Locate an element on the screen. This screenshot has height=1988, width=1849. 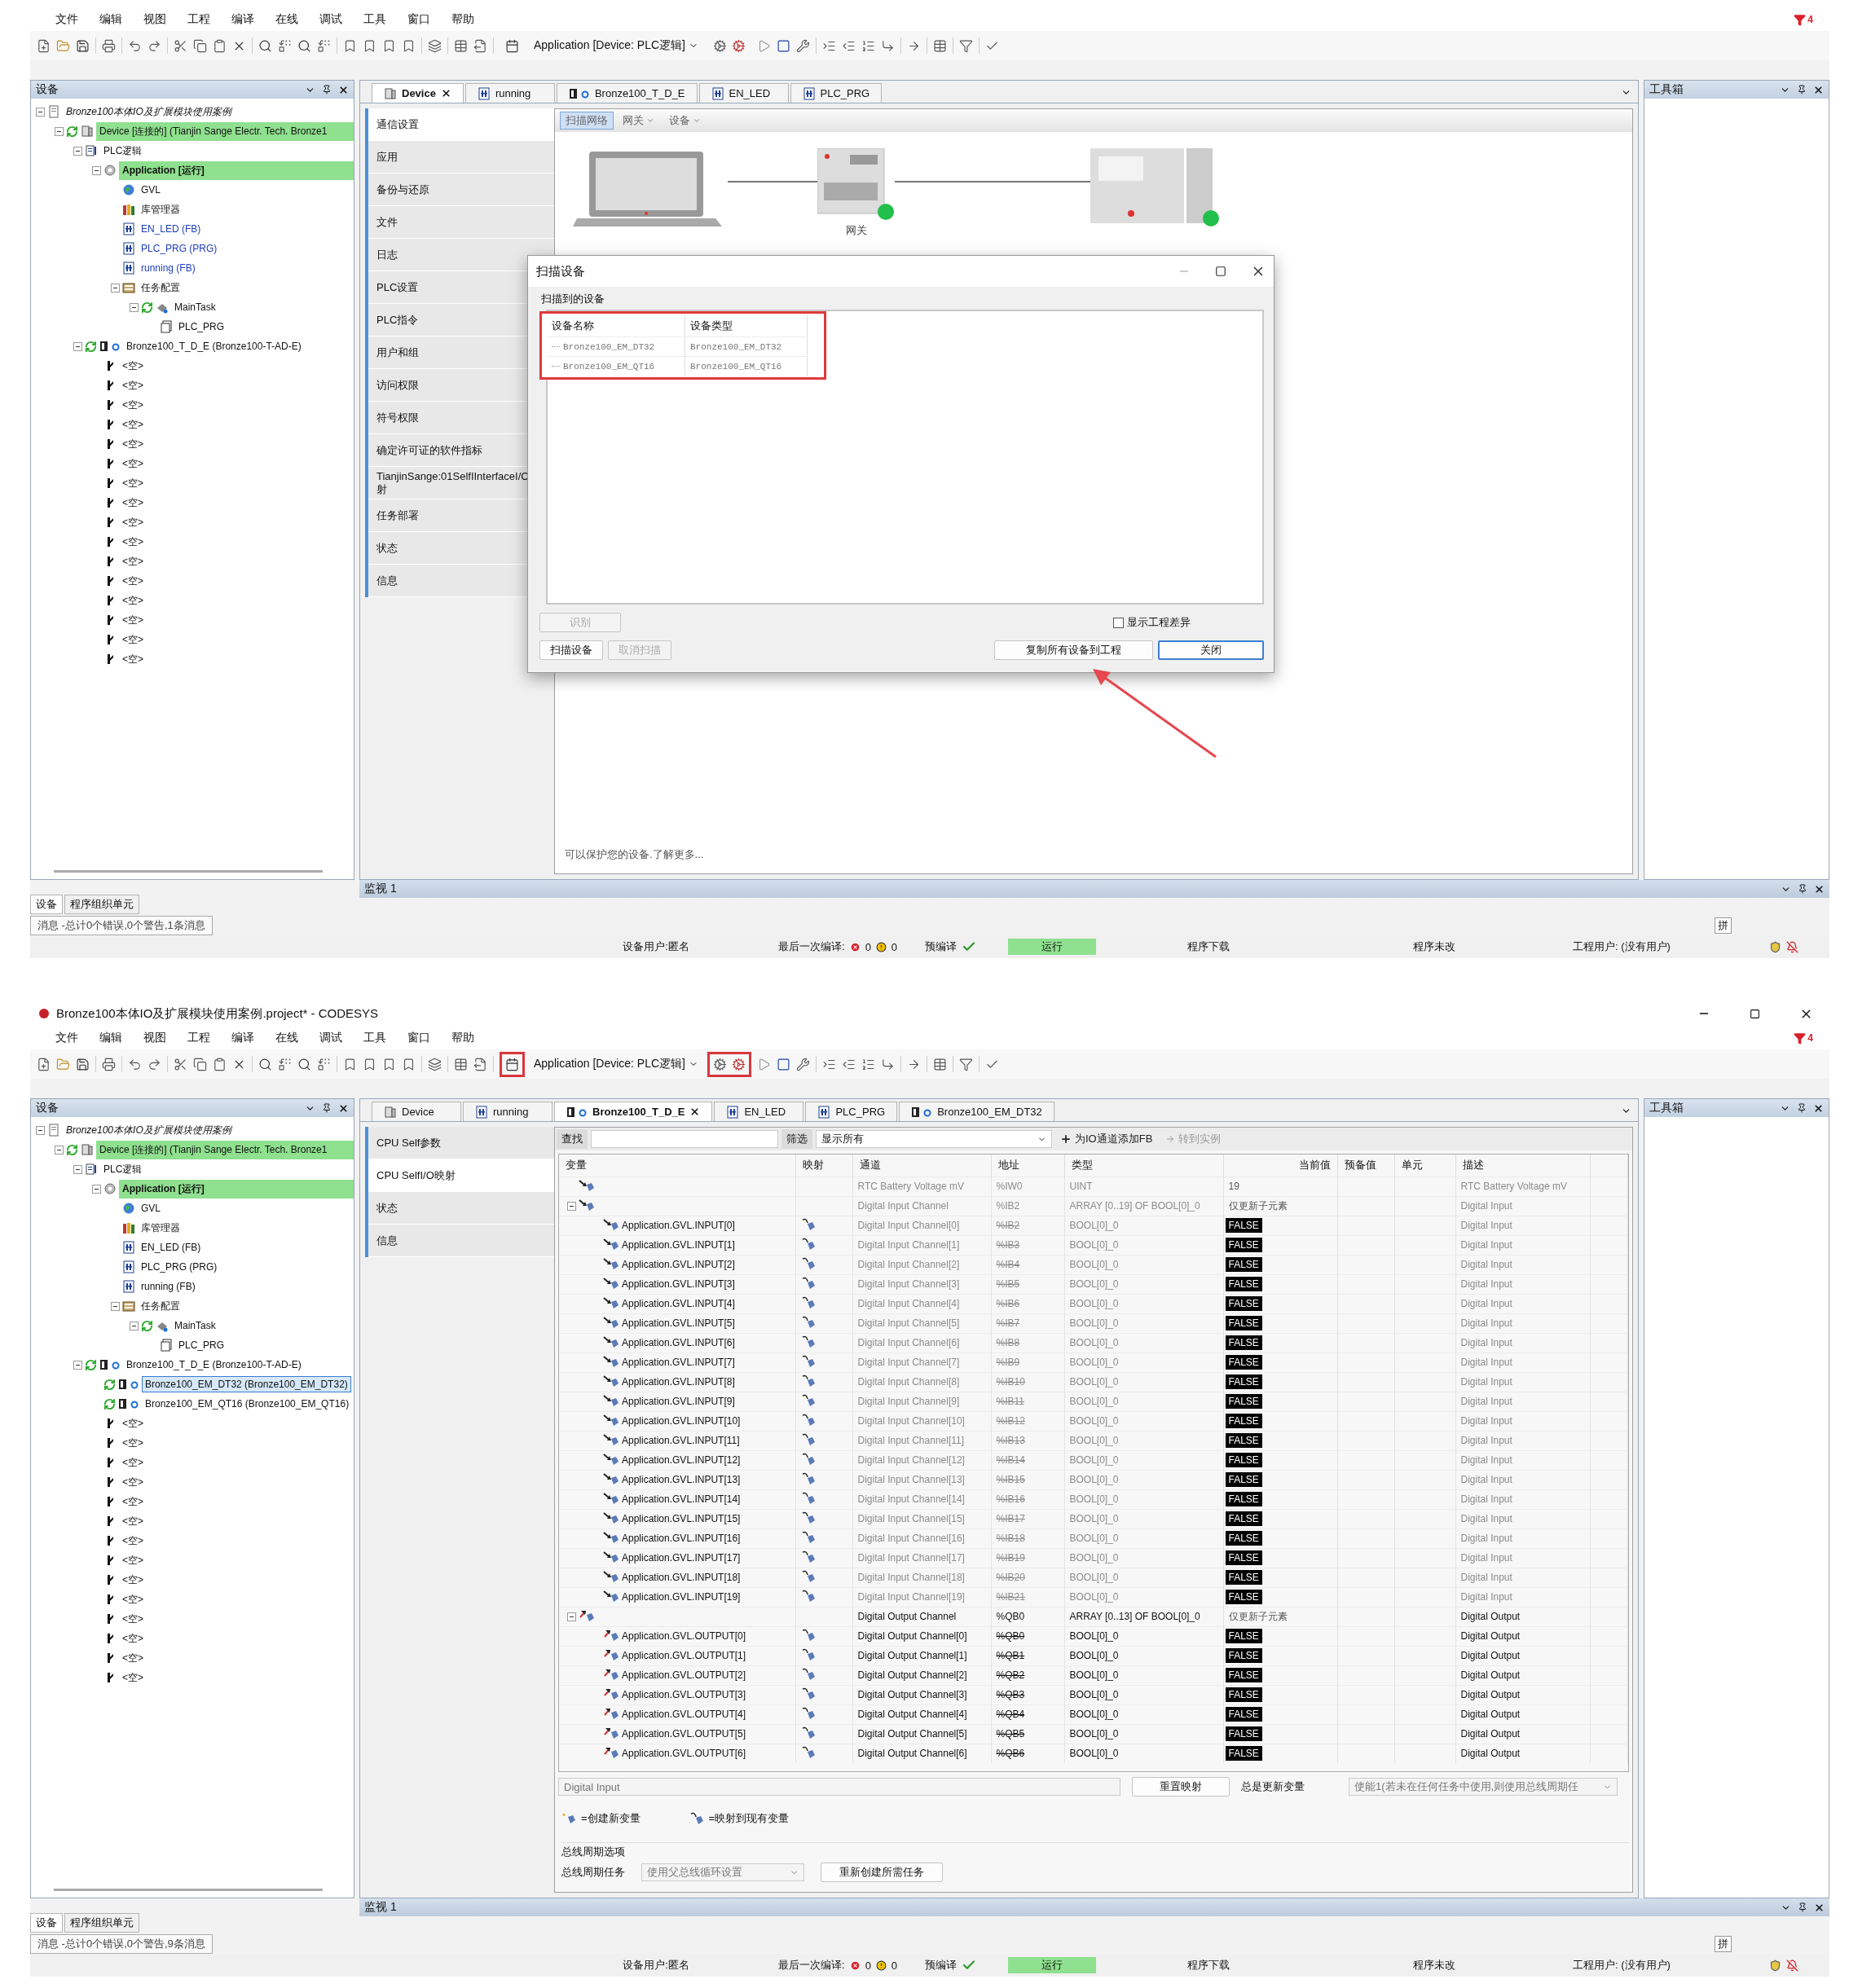
table-icon is located at coordinates (461, 1064).